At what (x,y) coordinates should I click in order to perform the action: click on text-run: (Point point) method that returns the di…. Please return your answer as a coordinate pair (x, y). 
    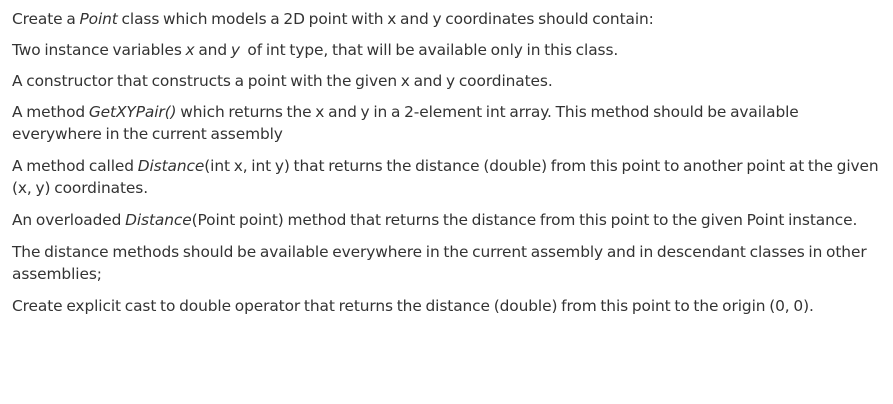
    Looking at the image, I should click on (524, 220).